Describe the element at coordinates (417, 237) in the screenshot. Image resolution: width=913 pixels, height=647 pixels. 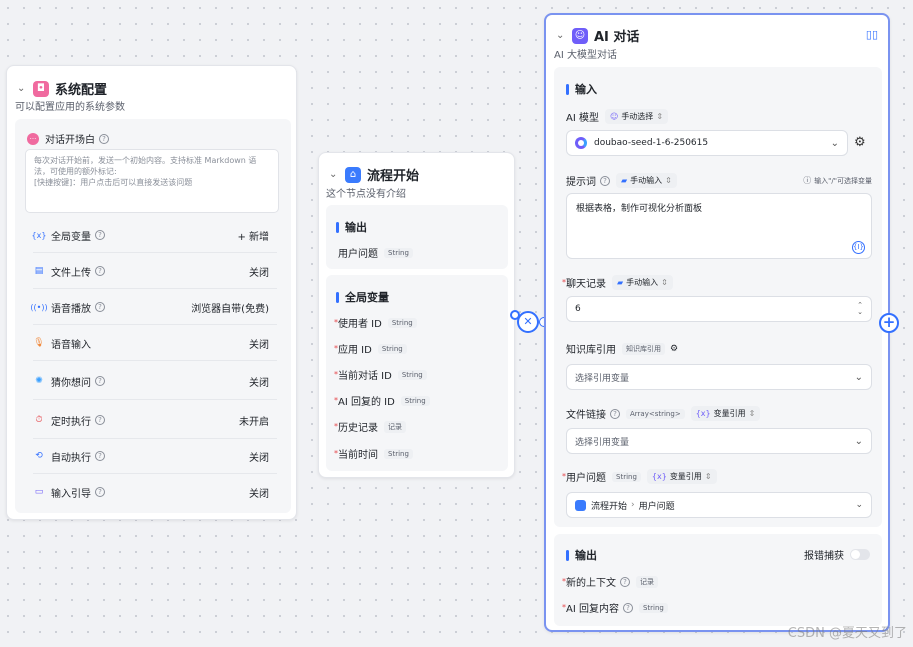
I see `flow-output-panel: 输出 用户问题 String` at that location.